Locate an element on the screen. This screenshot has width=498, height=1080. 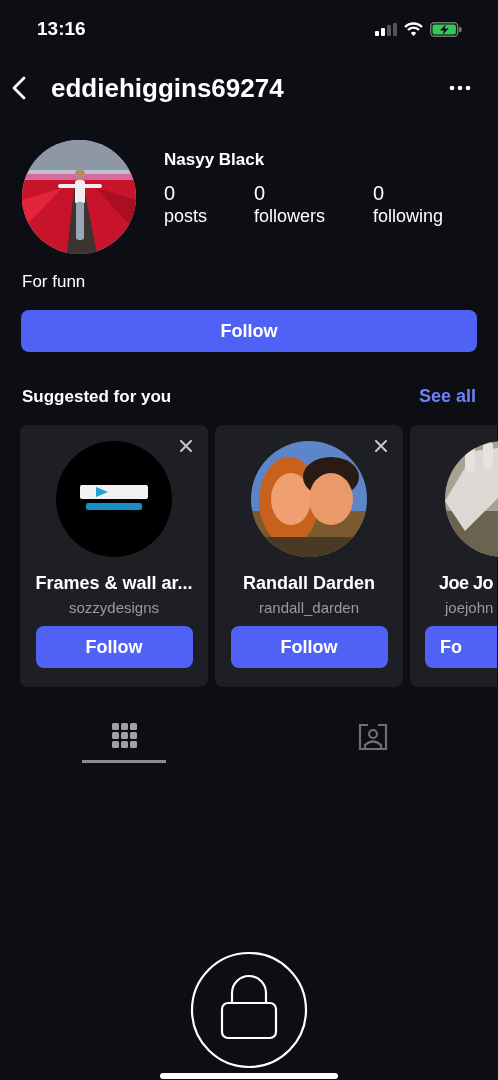
back-icon is located at coordinates (19, 88).